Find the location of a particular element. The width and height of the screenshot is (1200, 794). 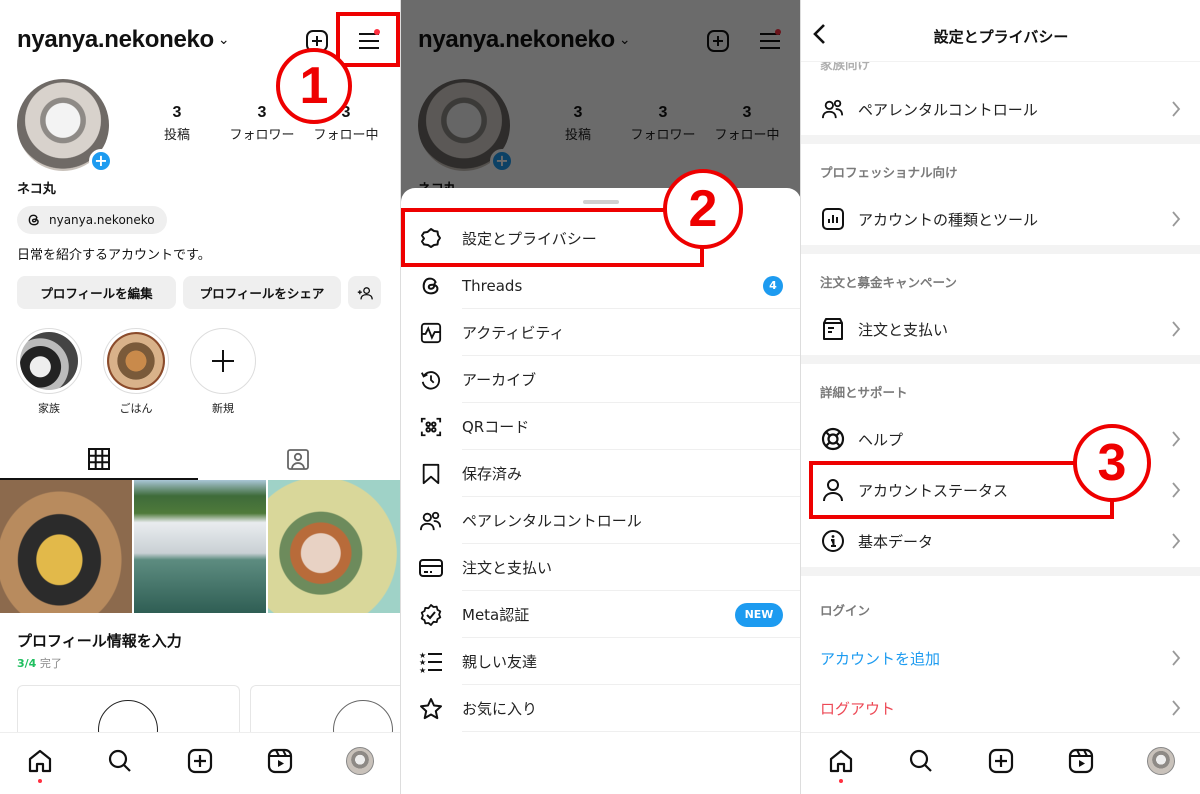

stat-posts: 3 投稿 is located at coordinates (177, 123).